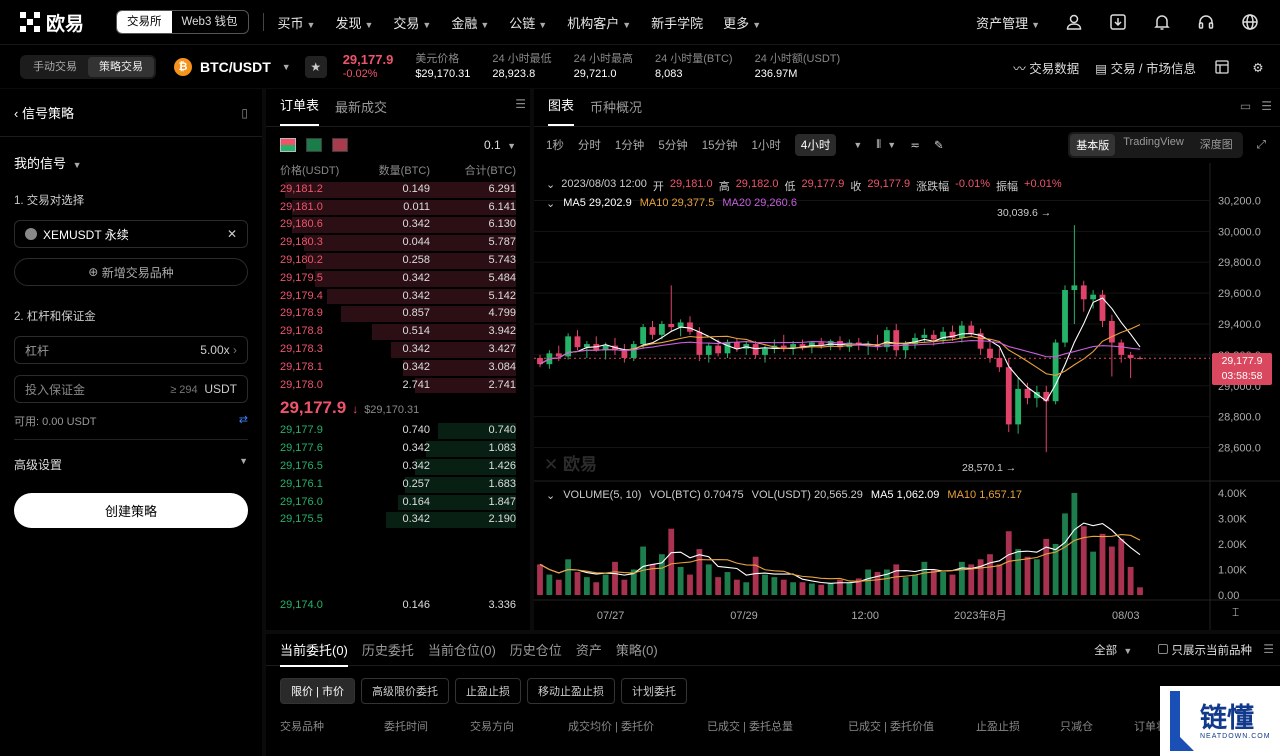 The image size is (1280, 756). What do you see at coordinates (1245, 106) in the screenshot?
I see `window-icon: ▭` at bounding box center [1245, 106].